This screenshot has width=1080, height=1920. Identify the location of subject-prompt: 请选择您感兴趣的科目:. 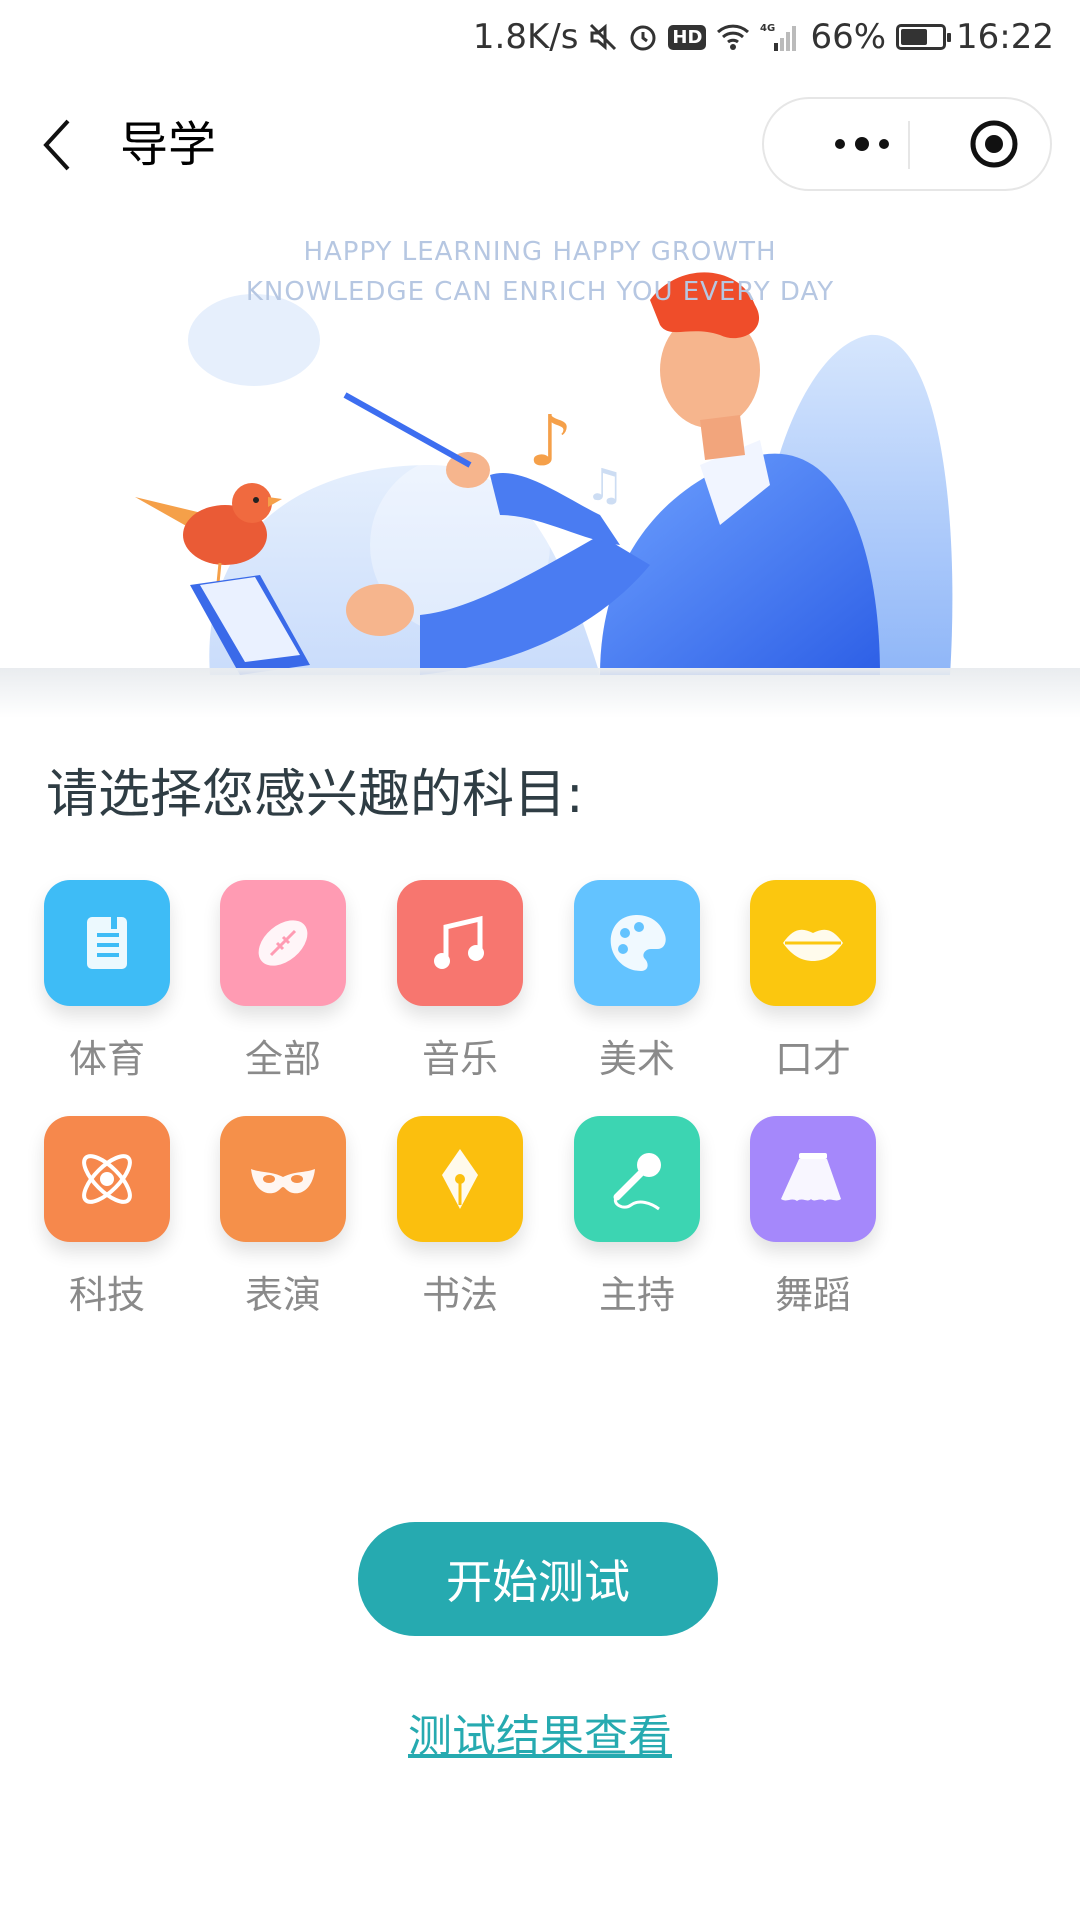
(315, 795).